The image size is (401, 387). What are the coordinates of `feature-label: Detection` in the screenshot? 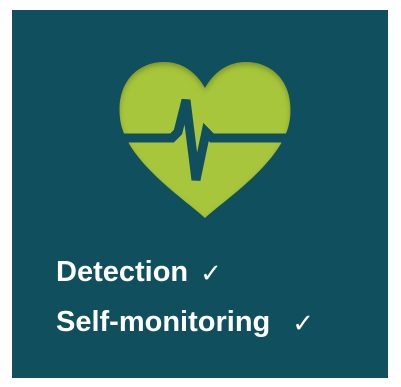 It's located at (122, 272).